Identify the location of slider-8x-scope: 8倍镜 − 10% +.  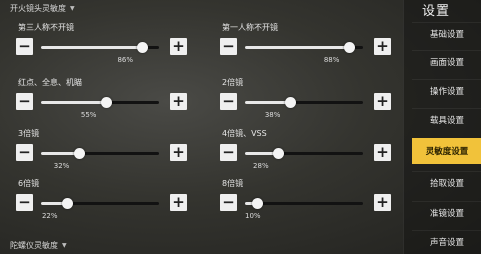
(309, 202).